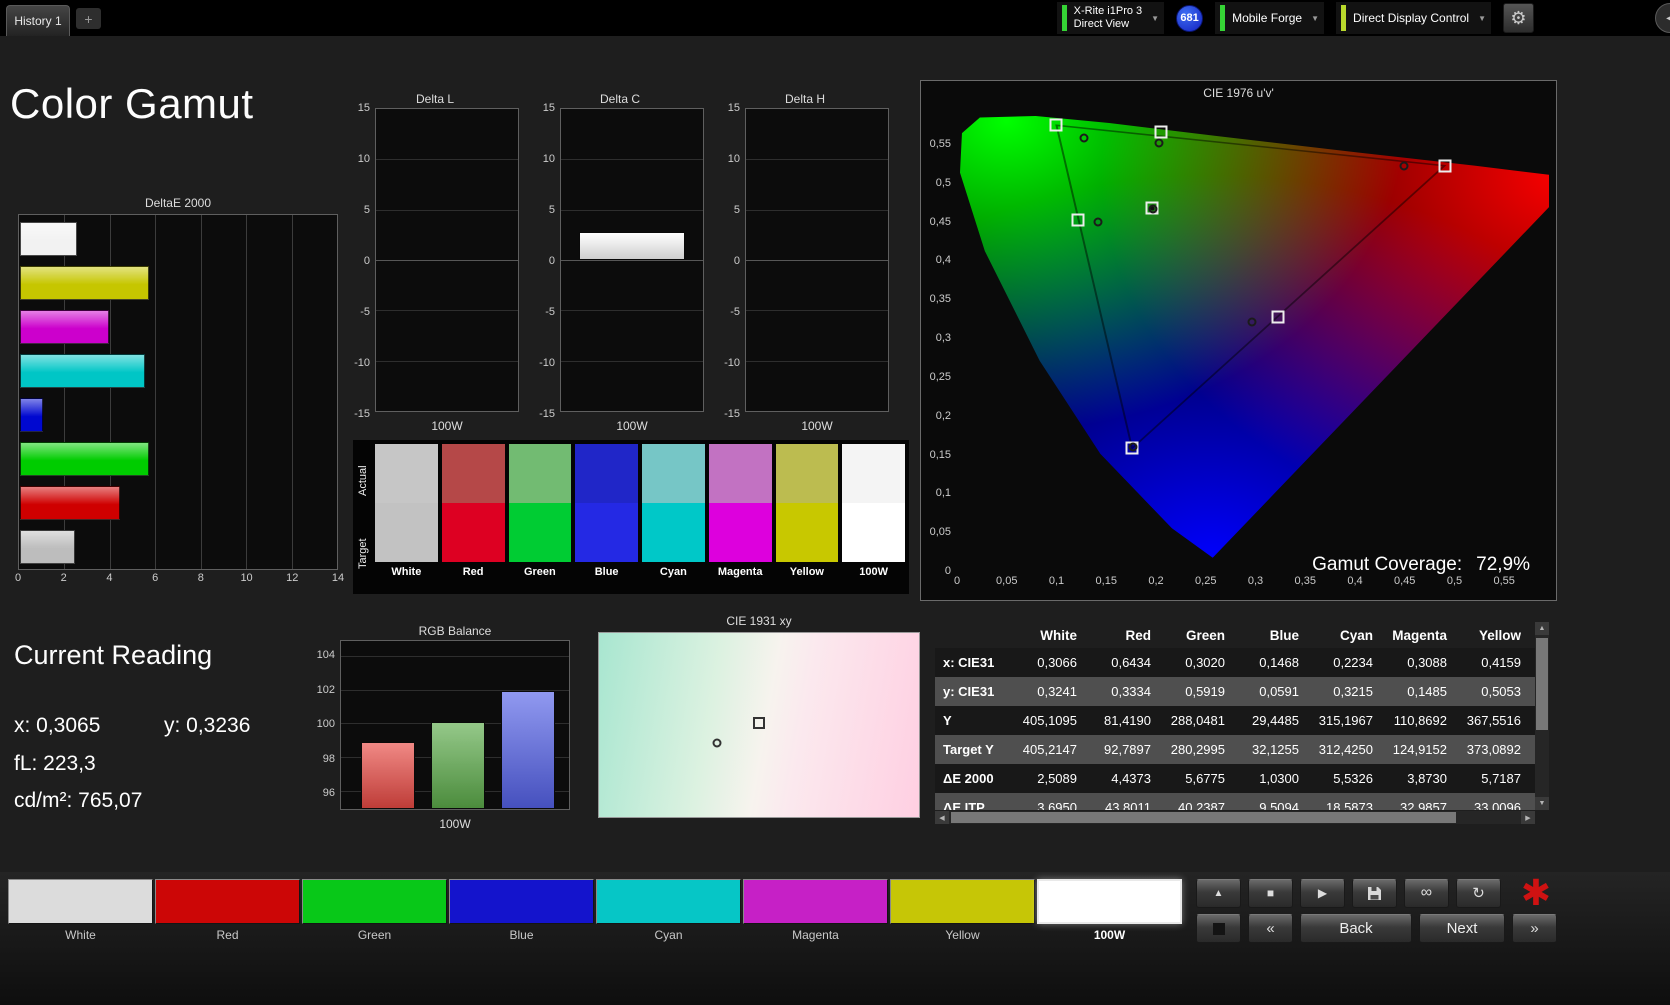  I want to click on table-horizontal-scrollbar: ◀ ▶, so click(1235, 817).